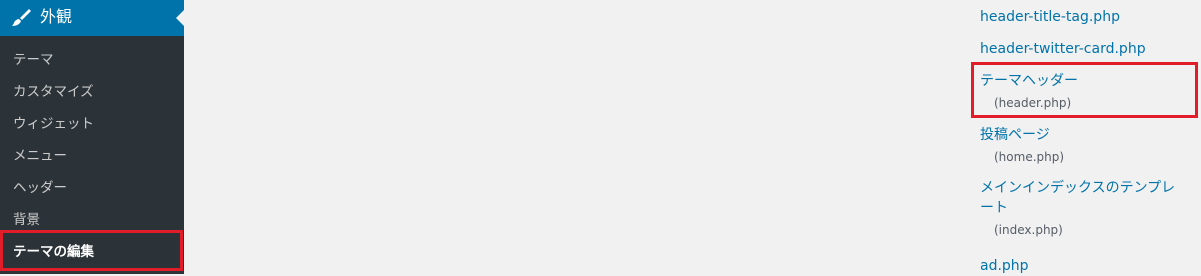 The height and width of the screenshot is (276, 1201). I want to click on menu-appearance: 外観, so click(92, 18).